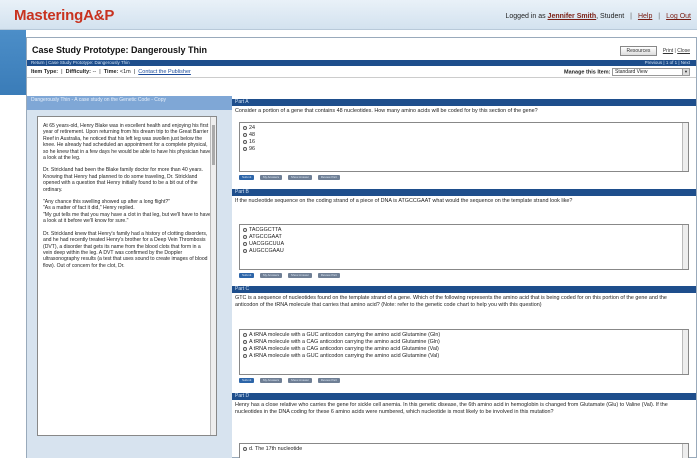  I want to click on manage-item: Manage this Item: Standard View ▼, so click(627, 72).